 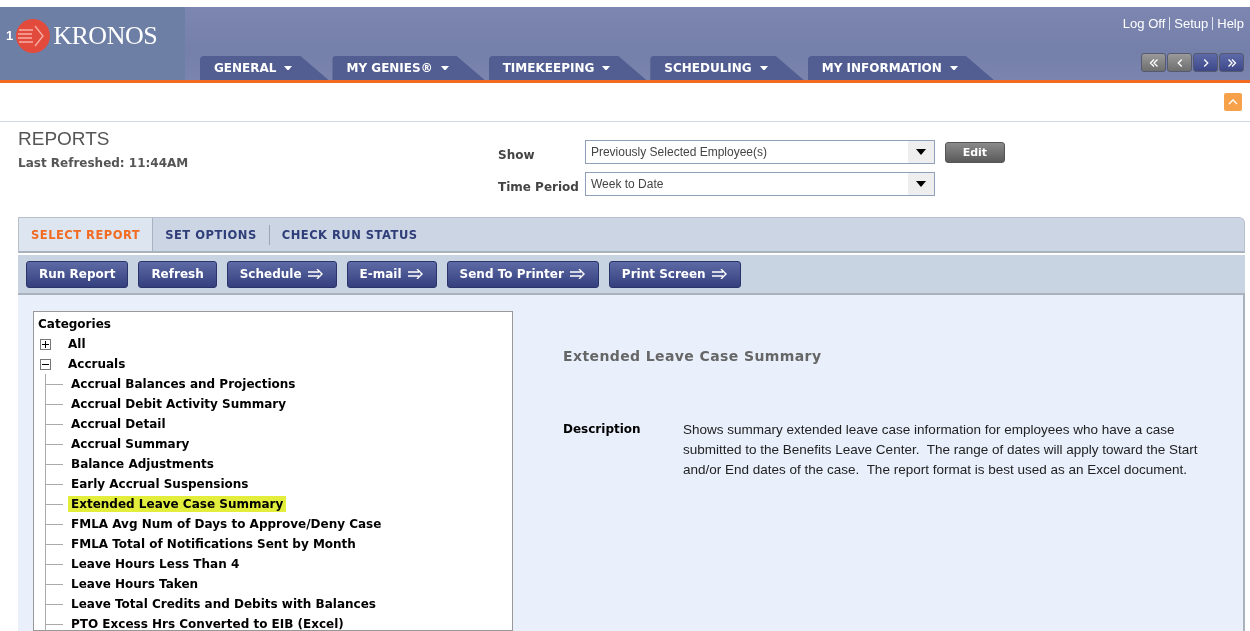 What do you see at coordinates (264, 68) in the screenshot?
I see `menu-tab: GENERAL` at bounding box center [264, 68].